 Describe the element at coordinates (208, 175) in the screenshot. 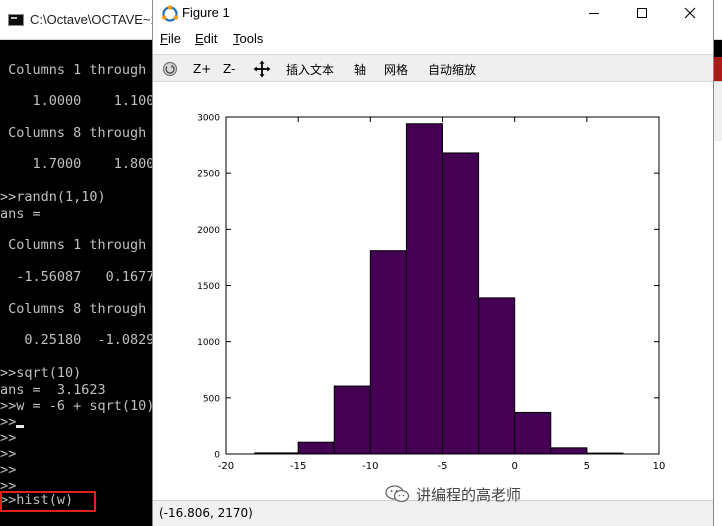

I see `y-tick-label: 2500` at that location.